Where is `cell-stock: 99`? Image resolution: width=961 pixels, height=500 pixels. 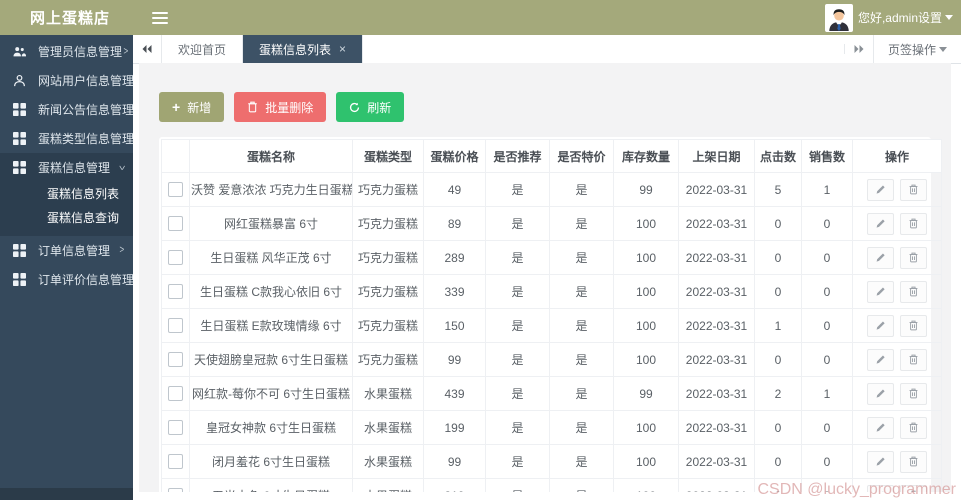 cell-stock: 99 is located at coordinates (646, 393).